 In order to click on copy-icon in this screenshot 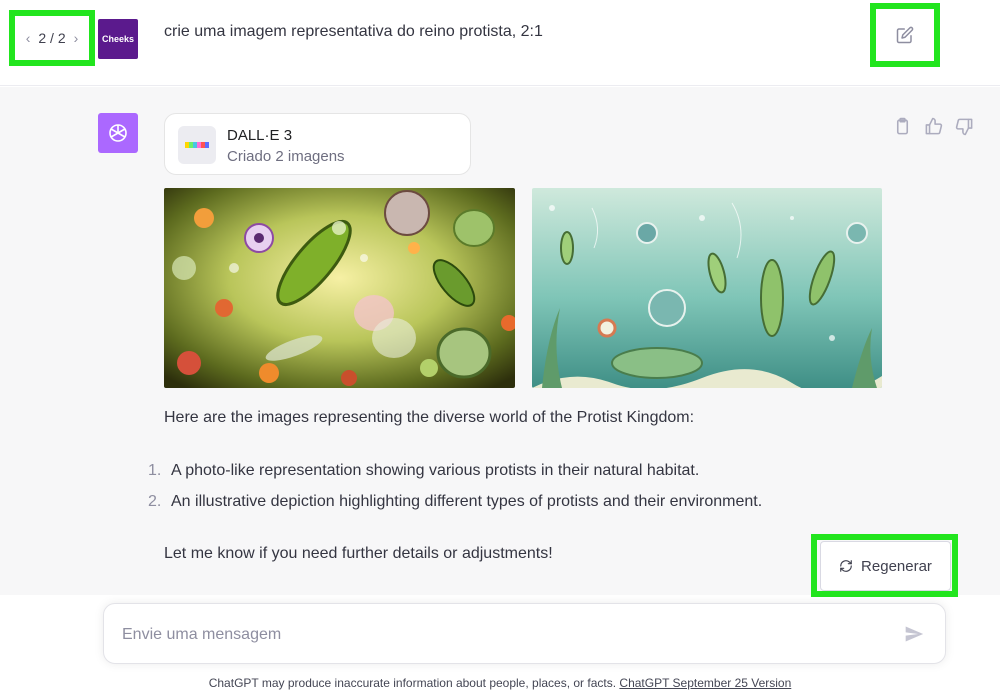, I will do `click(902, 126)`.